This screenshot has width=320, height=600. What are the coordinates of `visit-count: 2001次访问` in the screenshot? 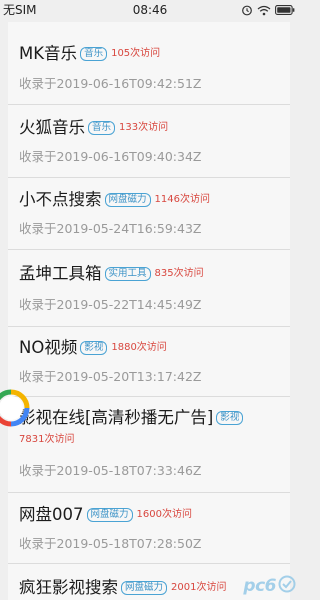 It's located at (199, 587).